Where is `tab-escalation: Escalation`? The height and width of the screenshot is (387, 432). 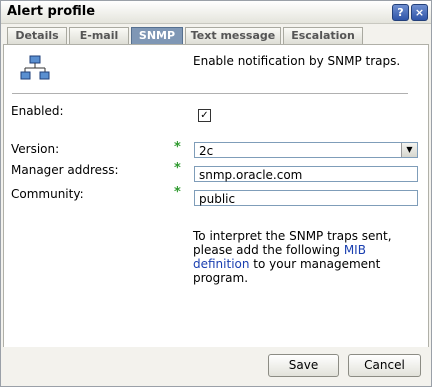 tab-escalation: Escalation is located at coordinates (323, 35).